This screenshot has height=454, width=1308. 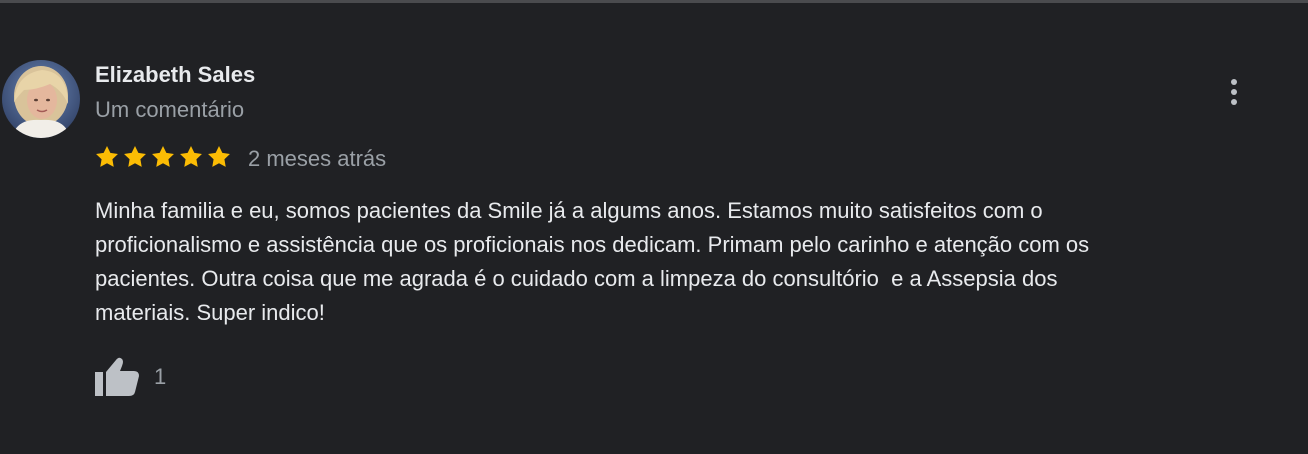 I want to click on like-button: 1, so click(x=130, y=377).